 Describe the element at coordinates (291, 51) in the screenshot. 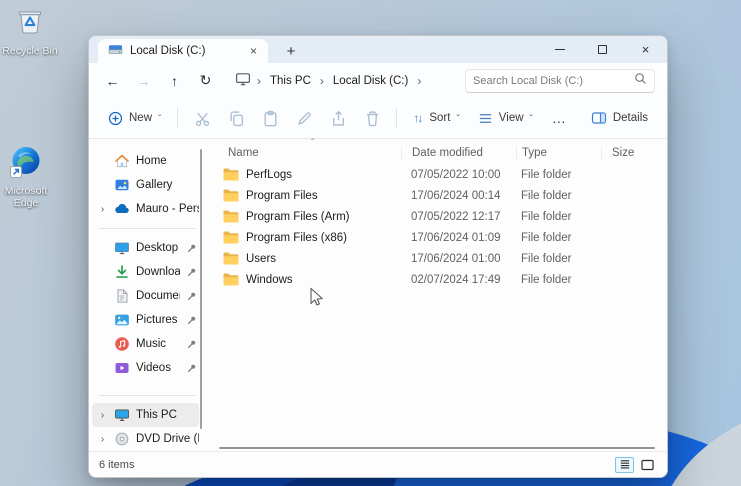

I see `new-tab-button: +` at that location.